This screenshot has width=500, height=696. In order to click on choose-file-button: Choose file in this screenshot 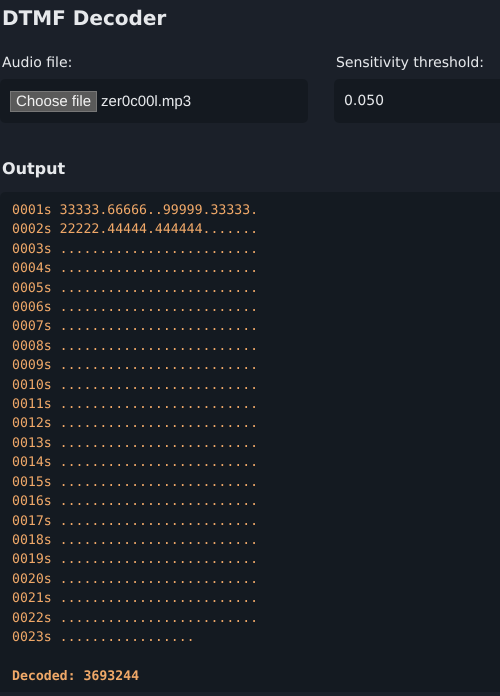, I will do `click(54, 101)`.